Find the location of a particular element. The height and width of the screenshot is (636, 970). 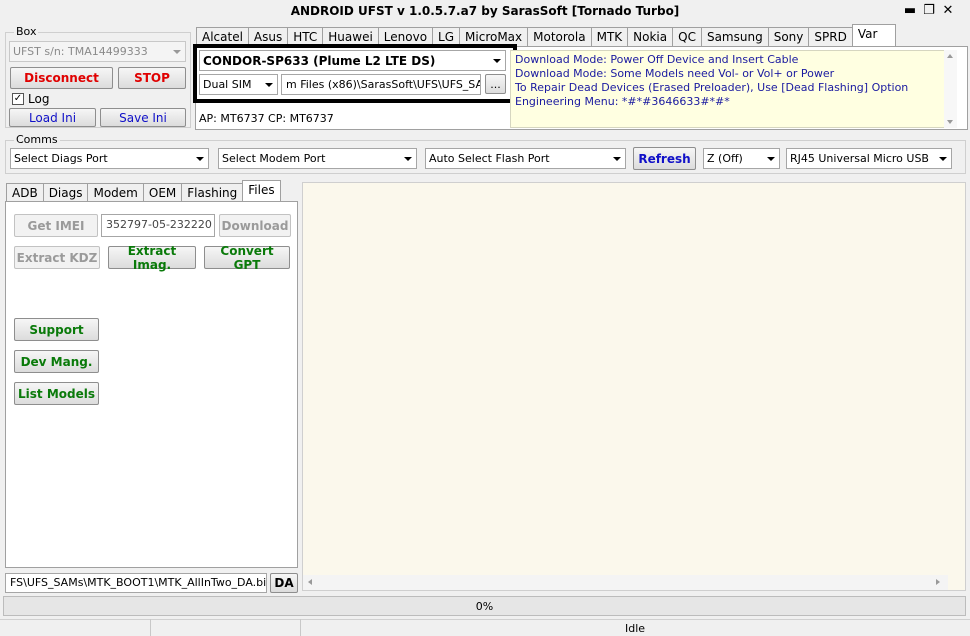

z-mode-value: Z (Off) is located at coordinates (725, 158).